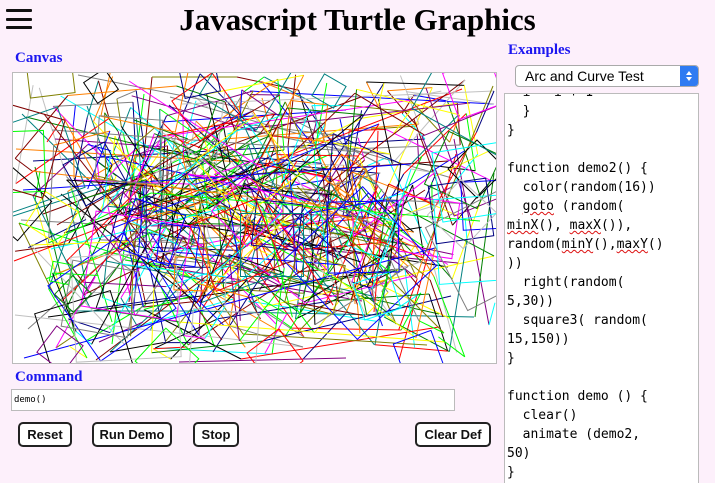  What do you see at coordinates (539, 50) in the screenshot?
I see `examples-label: Examples` at bounding box center [539, 50].